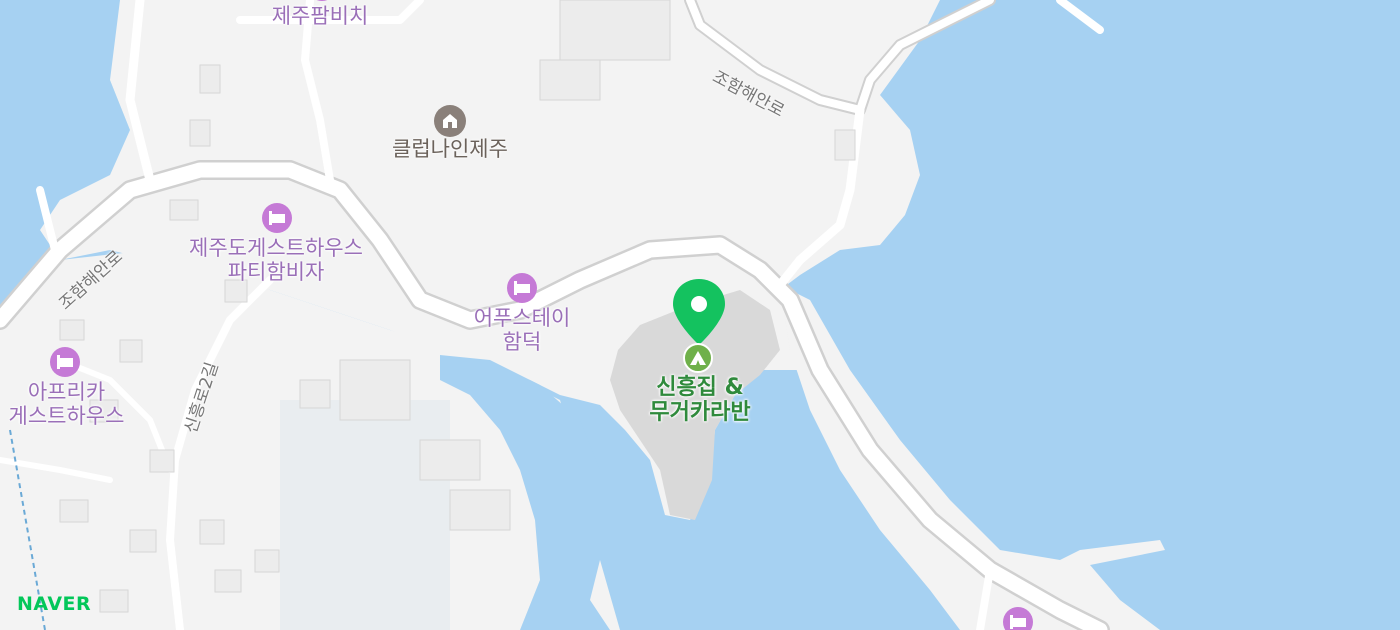 The width and height of the screenshot is (1400, 630). I want to click on naver-logo: NAVER, so click(54, 604).